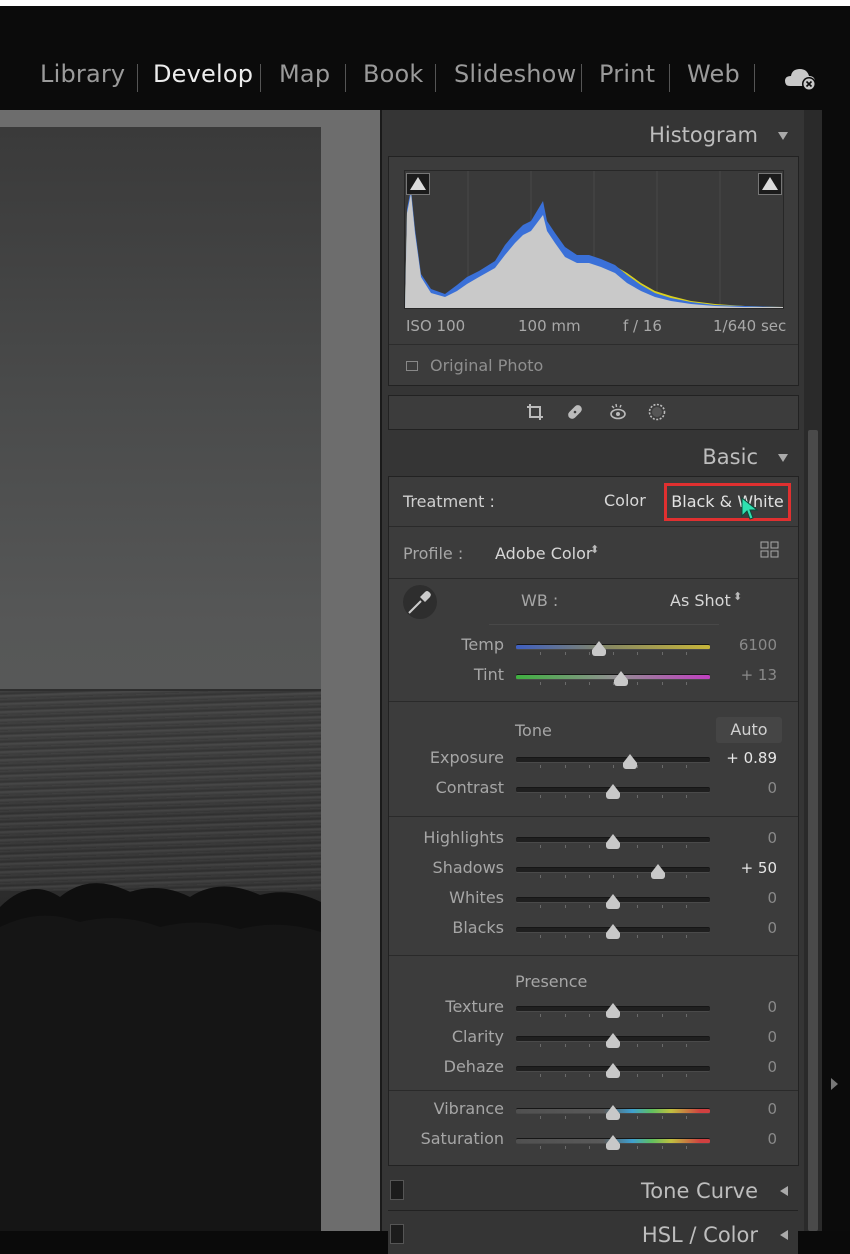 The image size is (850, 1254). What do you see at coordinates (657, 412) in the screenshot?
I see `masking-icon` at bounding box center [657, 412].